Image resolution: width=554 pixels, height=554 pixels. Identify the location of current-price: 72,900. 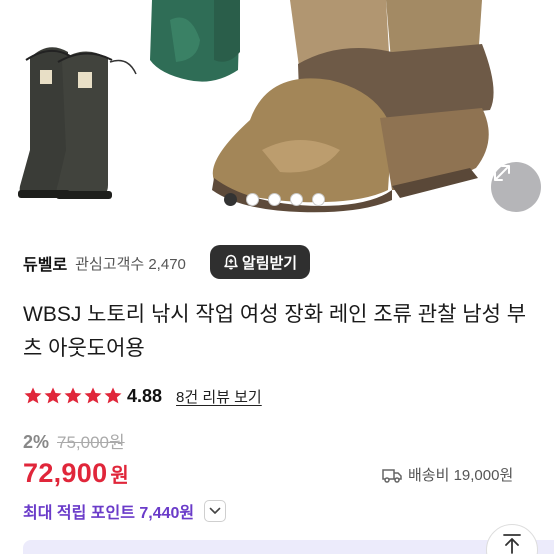
(65, 473).